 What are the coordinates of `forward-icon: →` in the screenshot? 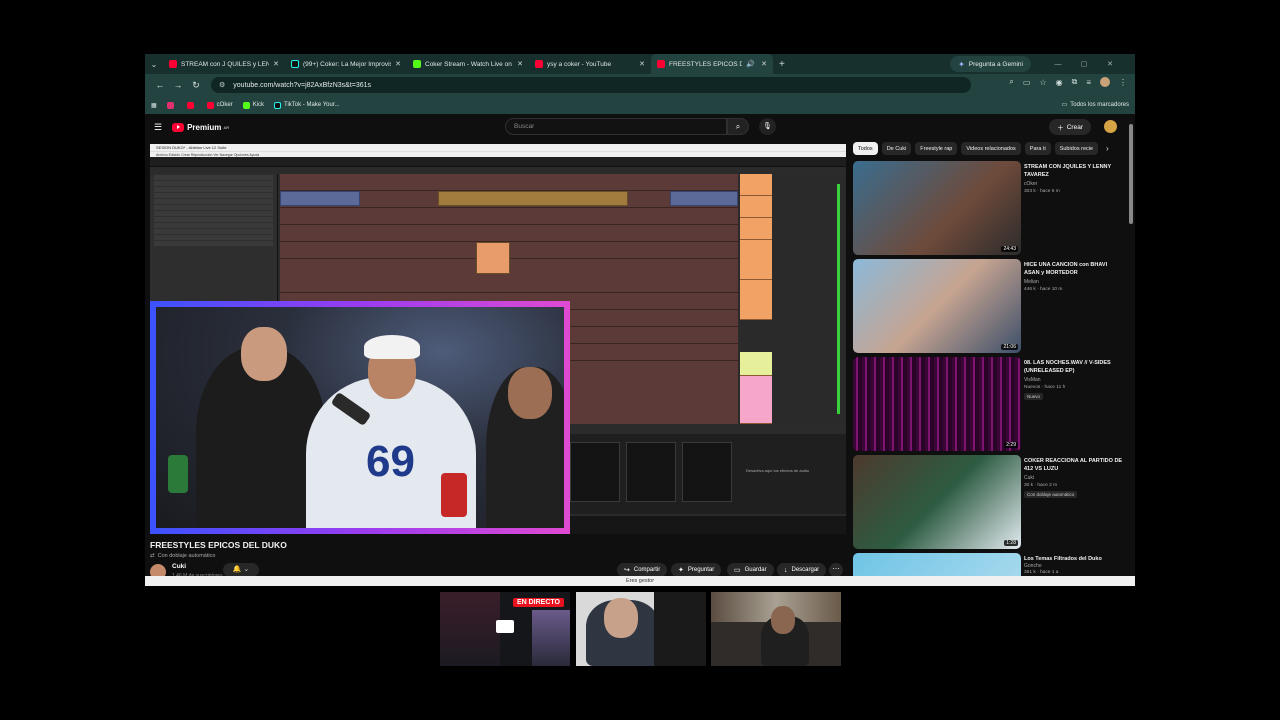 It's located at (178, 85).